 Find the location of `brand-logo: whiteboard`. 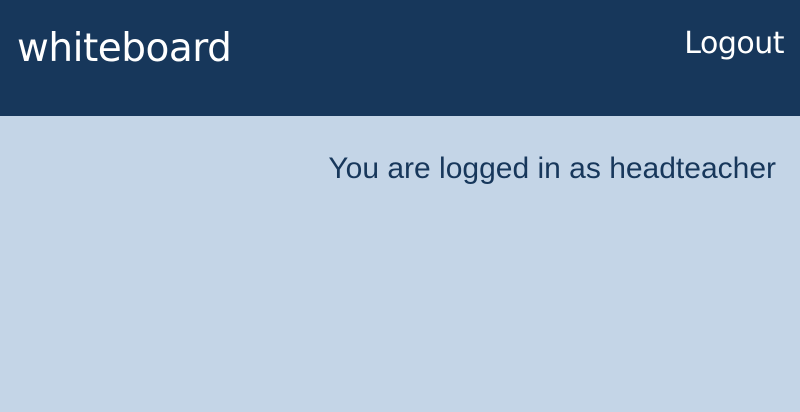

brand-logo: whiteboard is located at coordinates (124, 48).